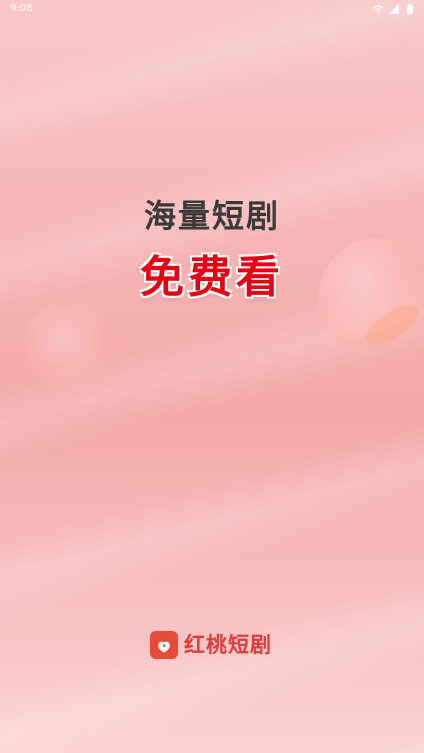 Image resolution: width=424 pixels, height=753 pixels. I want to click on brand-name: 红桃短剧, so click(228, 645).